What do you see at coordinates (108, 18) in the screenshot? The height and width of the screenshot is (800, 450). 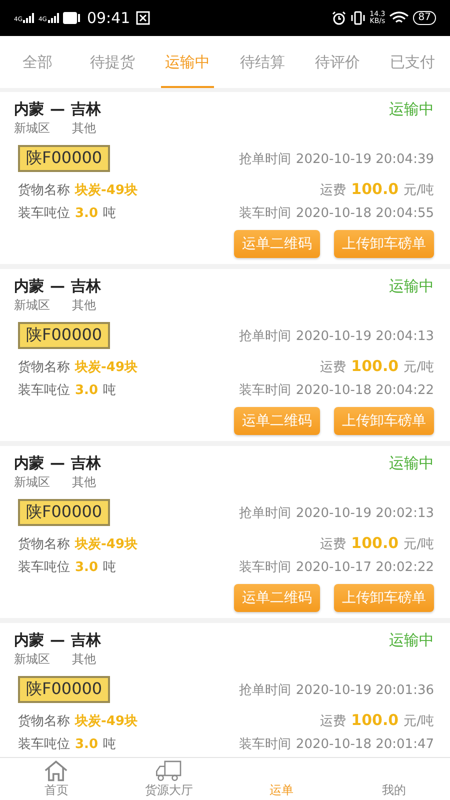 I see `clock-time: 09:41` at bounding box center [108, 18].